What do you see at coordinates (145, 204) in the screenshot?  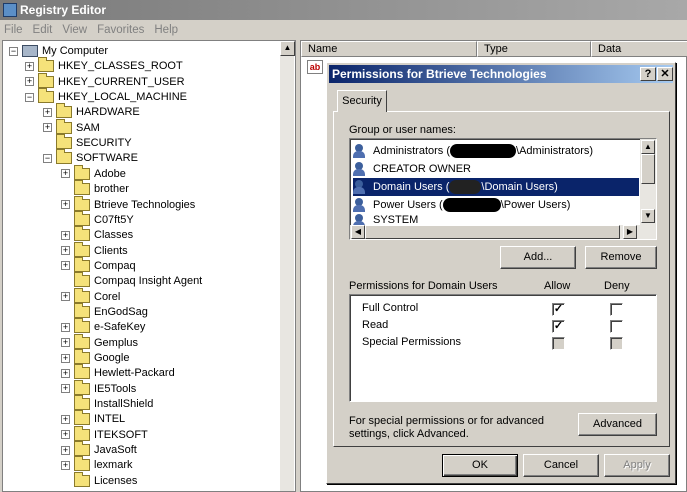 I see `tree-item-label: Btrieve Technologies` at bounding box center [145, 204].